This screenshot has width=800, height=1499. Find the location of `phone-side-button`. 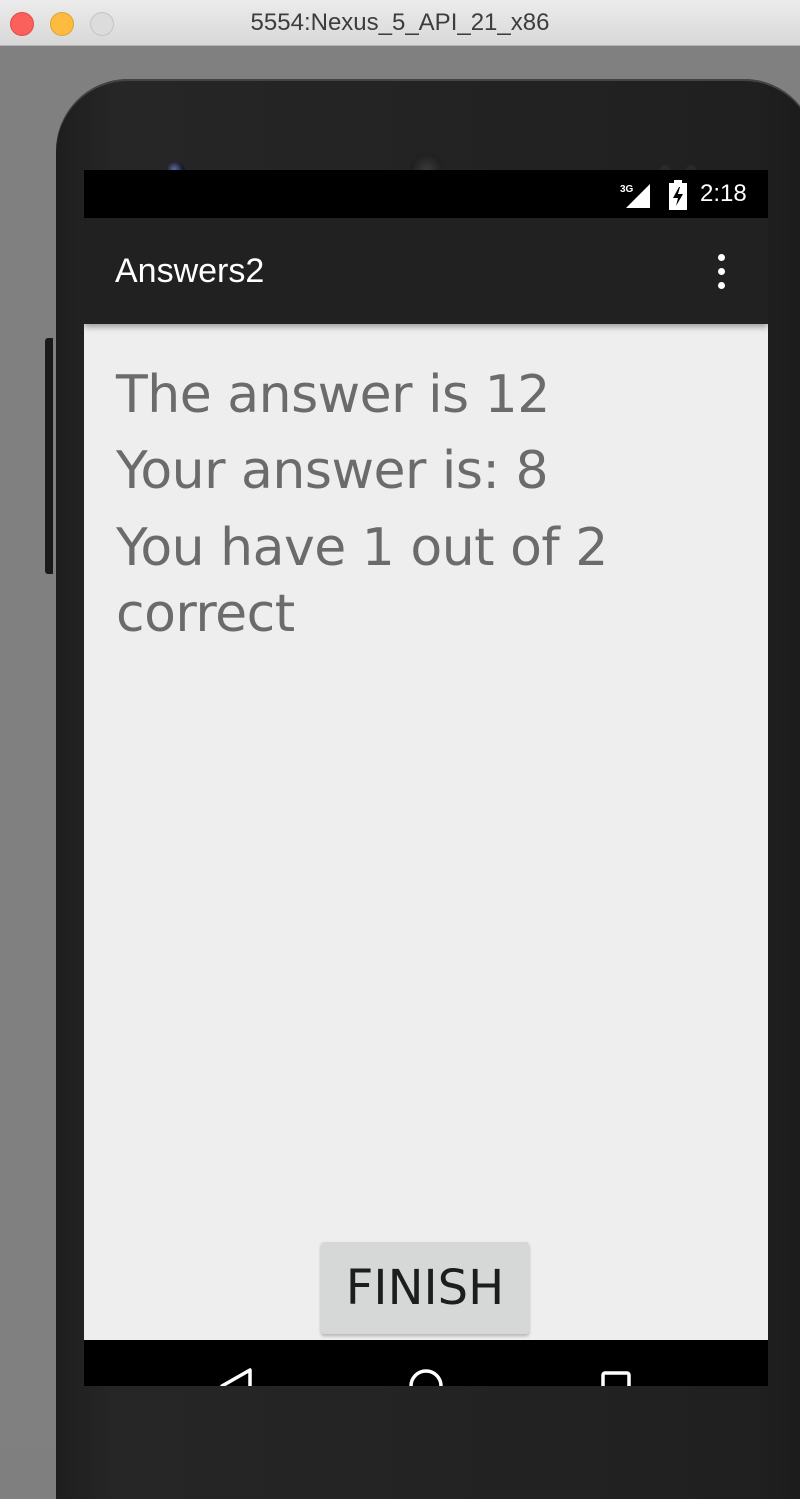

phone-side-button is located at coordinates (49, 456).